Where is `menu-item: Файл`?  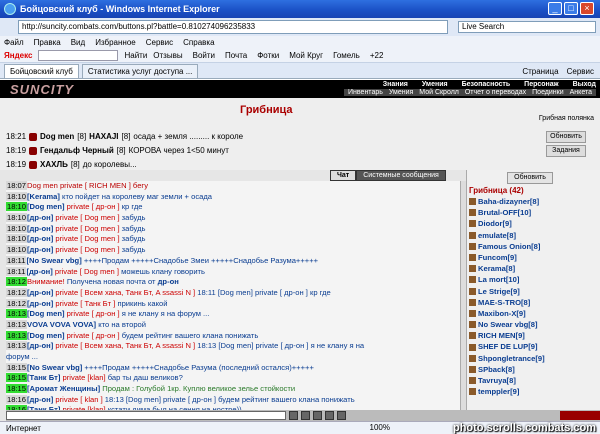 menu-item: Файл is located at coordinates (14, 42).